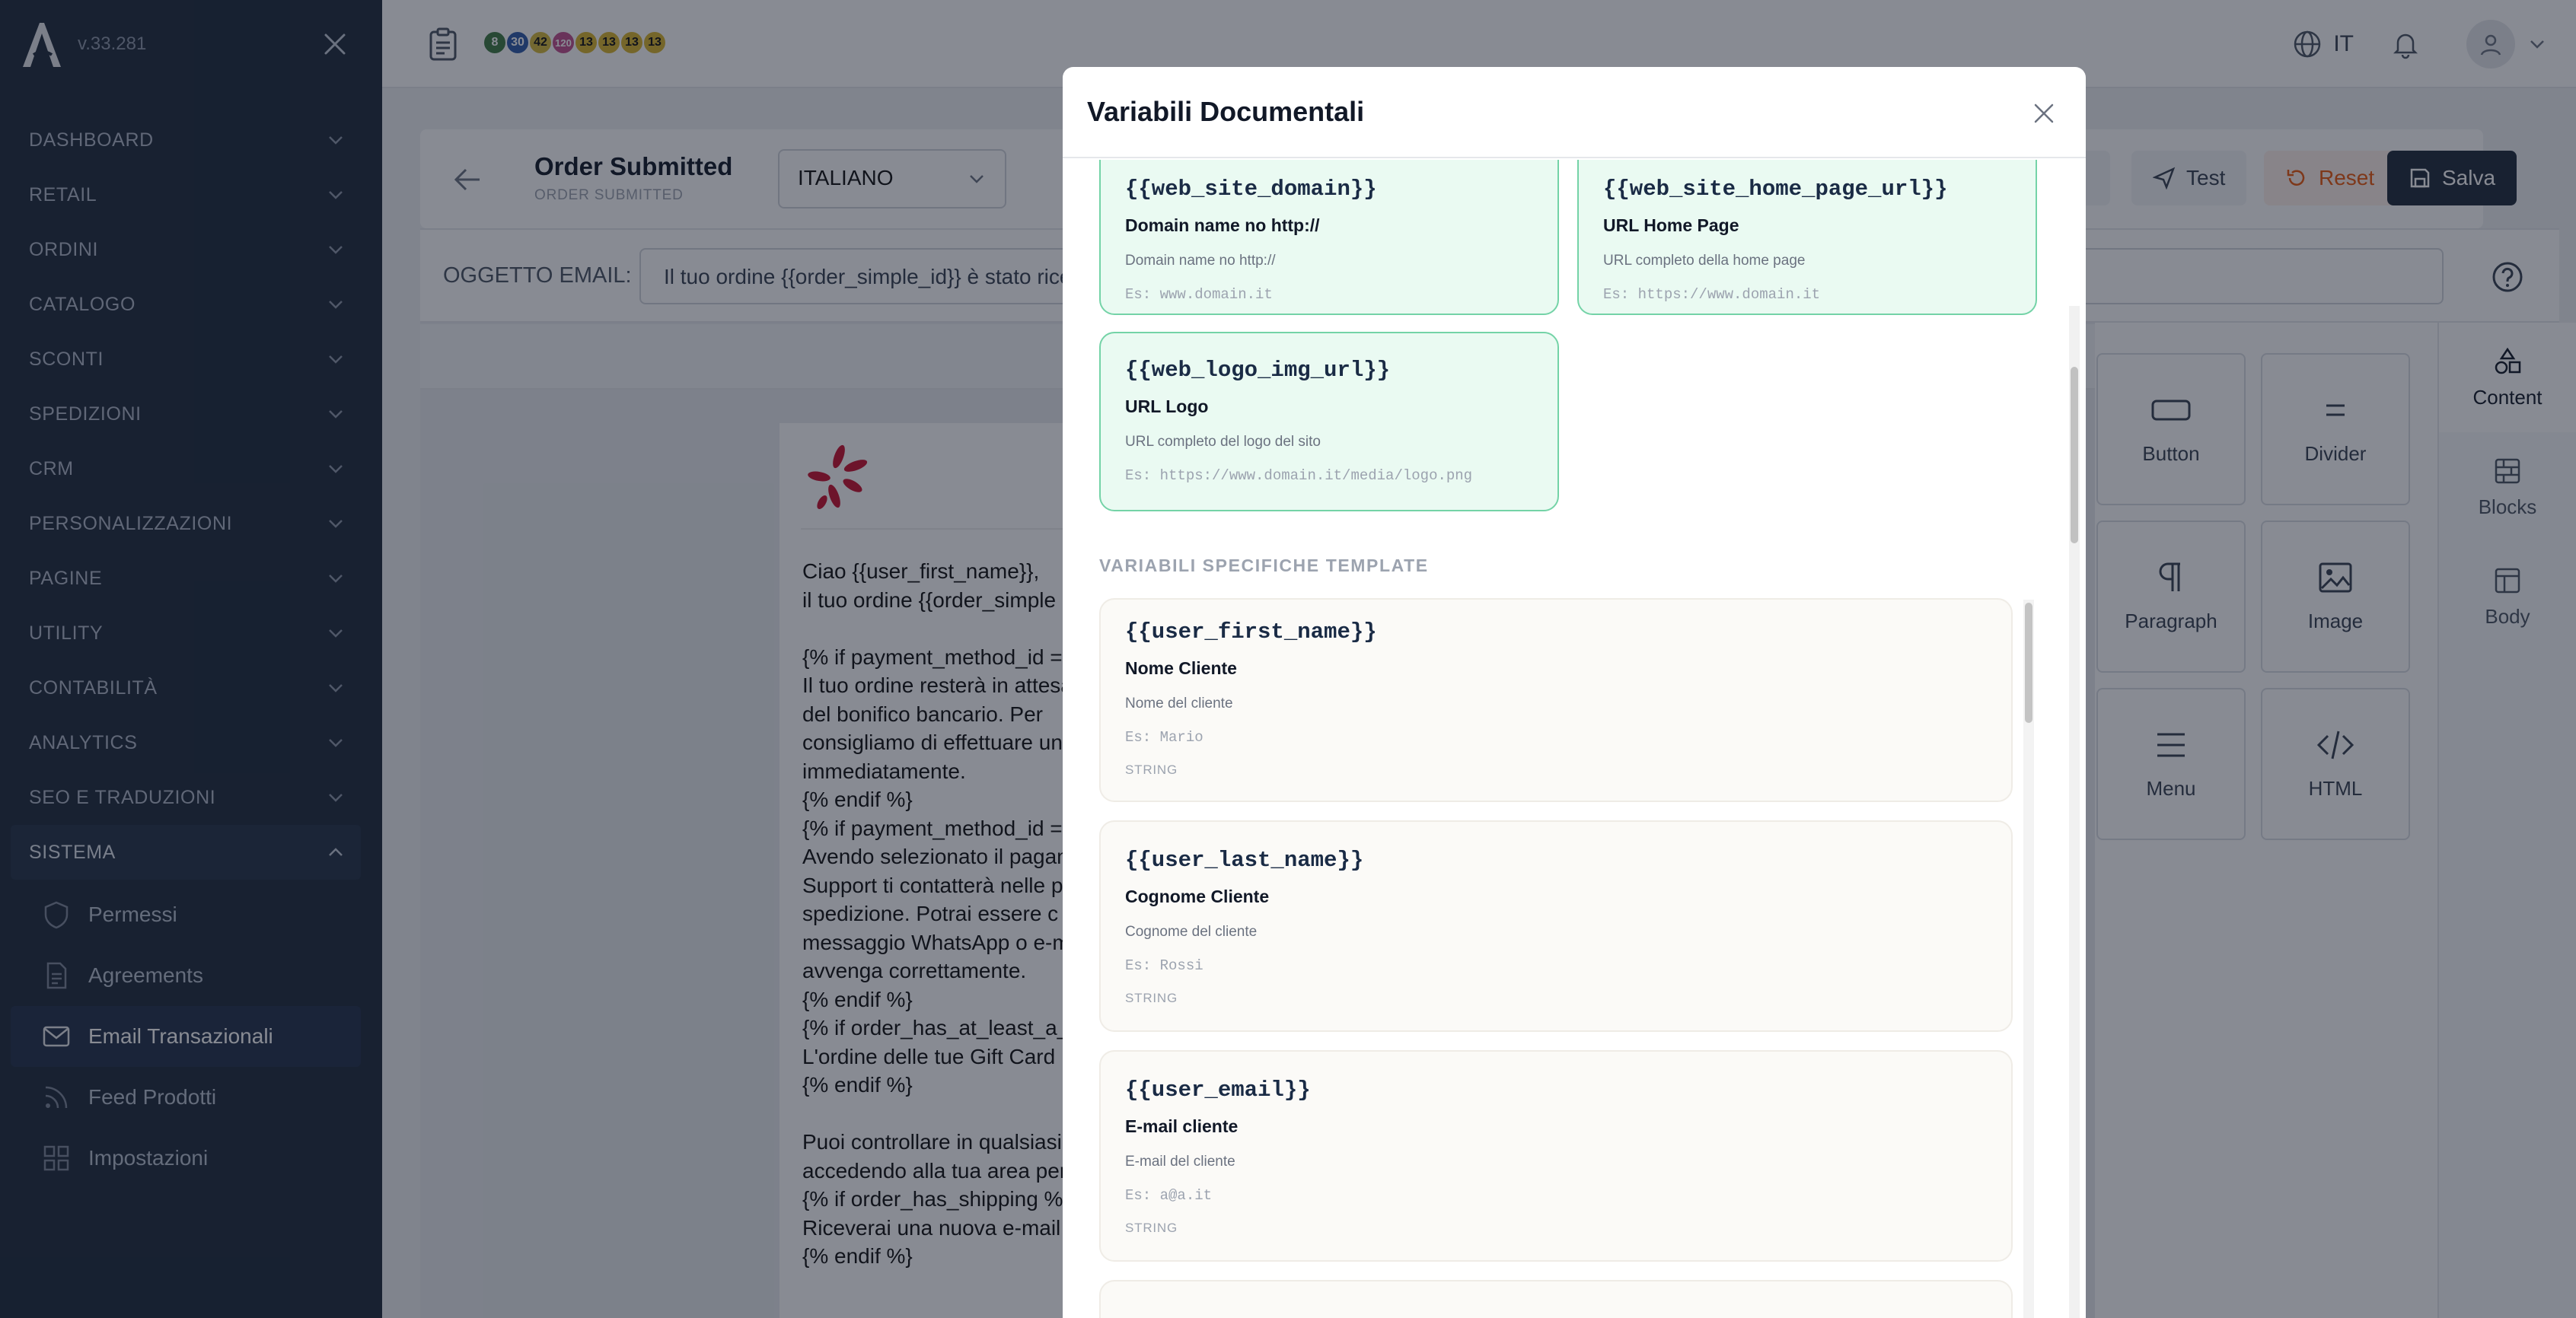 The image size is (2576, 1318). Describe the element at coordinates (1705, 261) in the screenshot. I see `variable-description: URL completo della home page` at that location.